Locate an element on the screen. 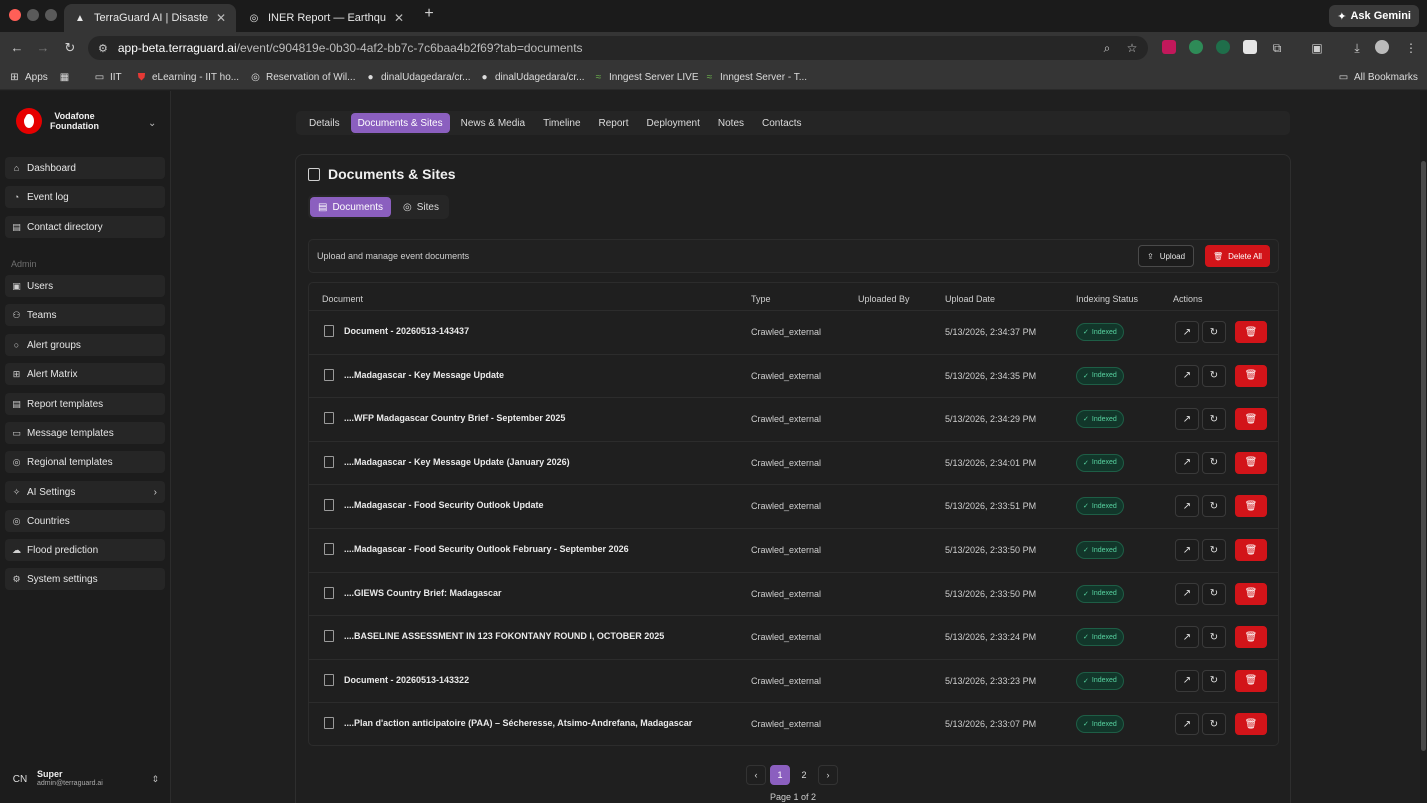 Image resolution: width=1427 pixels, height=803 pixels. tab-timeline: Timeline is located at coordinates (561, 123).